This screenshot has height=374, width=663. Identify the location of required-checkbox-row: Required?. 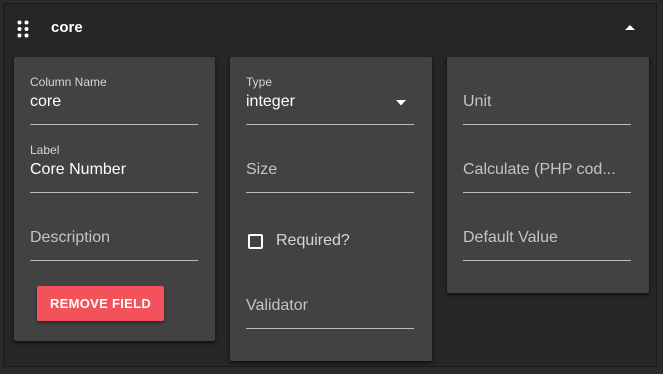
(299, 241).